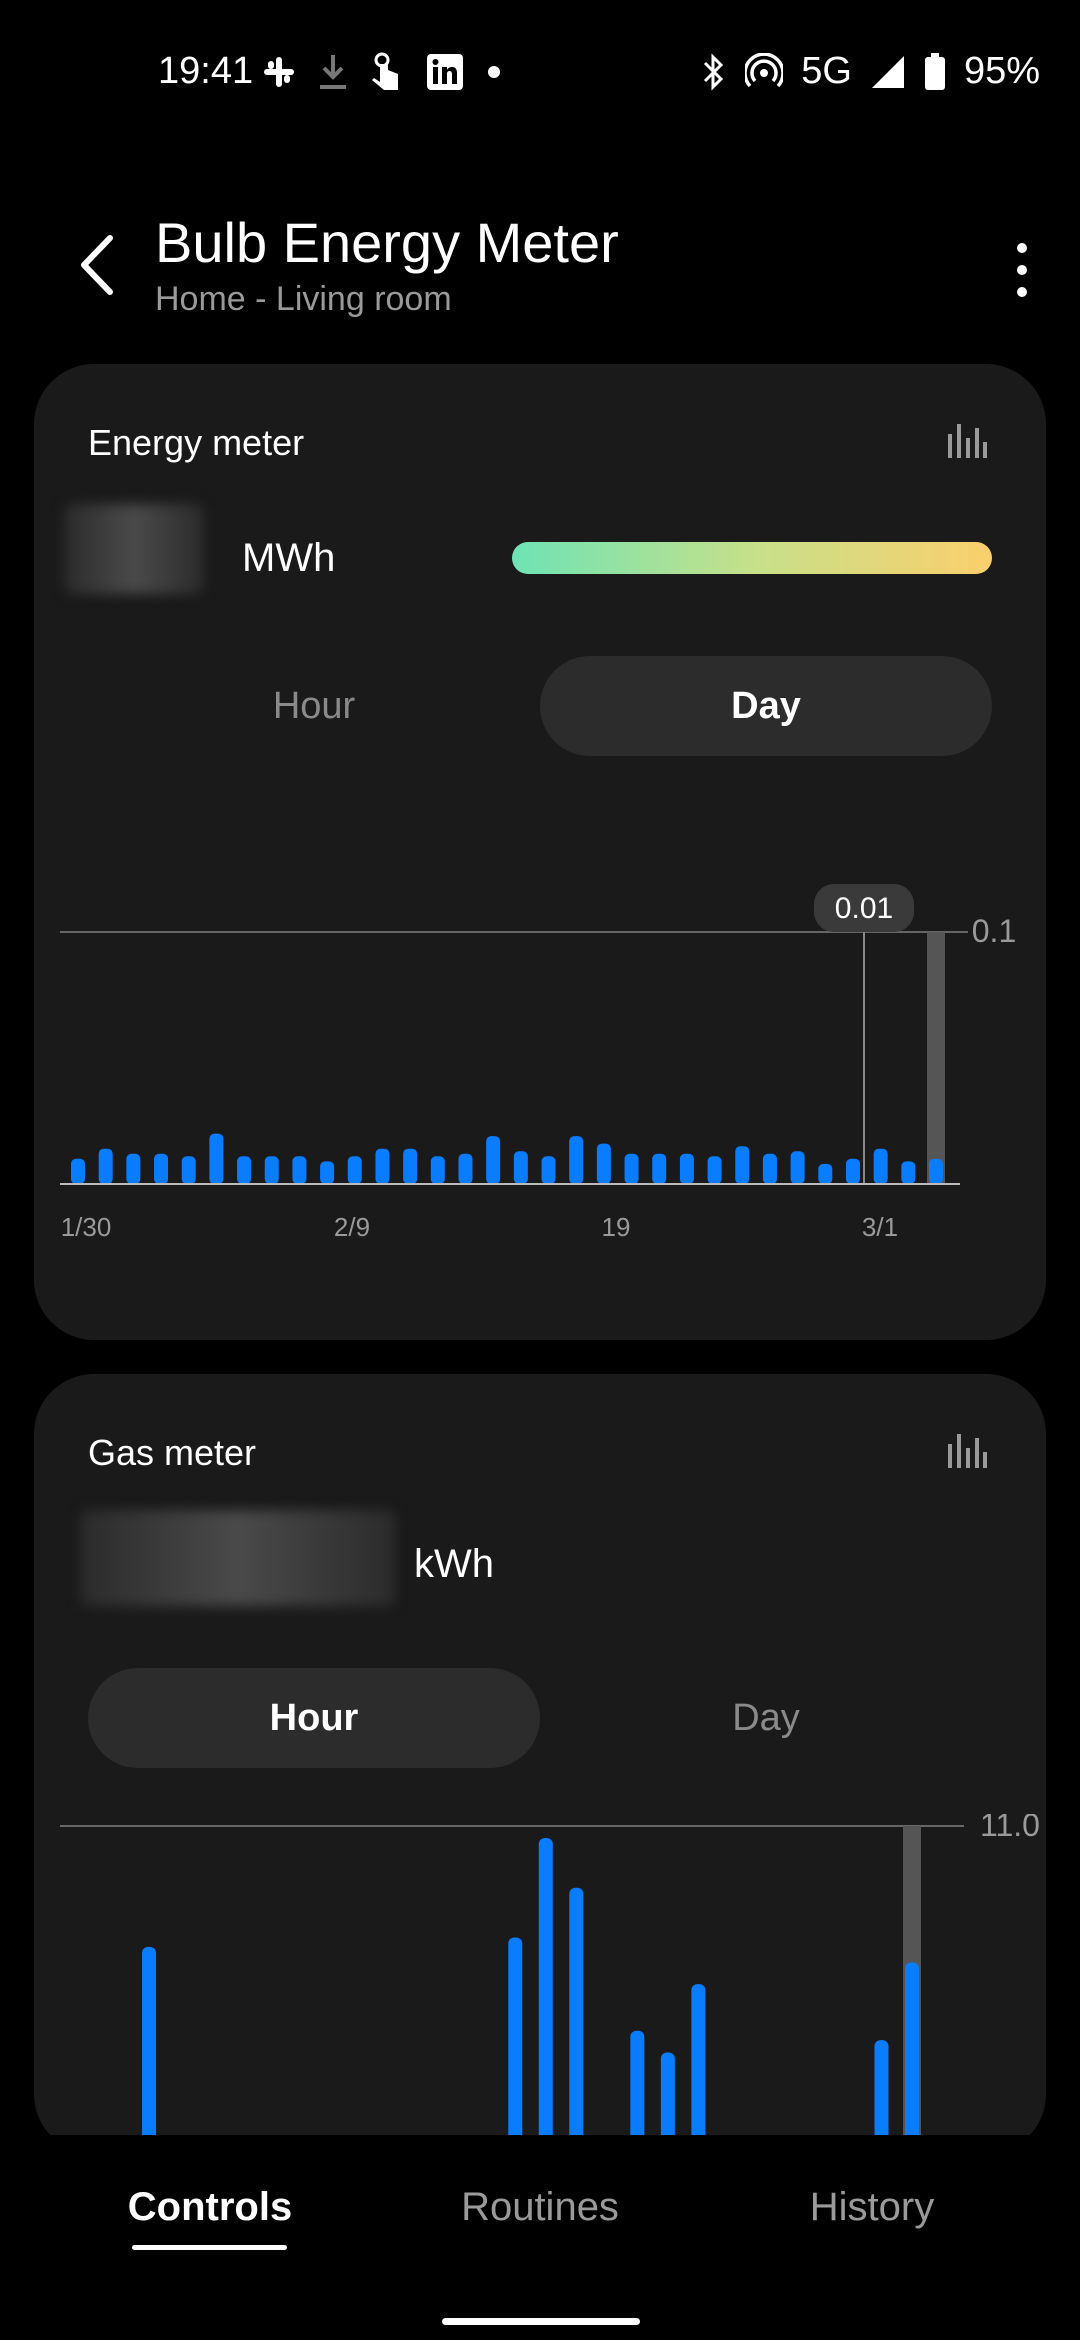  I want to click on gas-tab-day: Day, so click(766, 1718).